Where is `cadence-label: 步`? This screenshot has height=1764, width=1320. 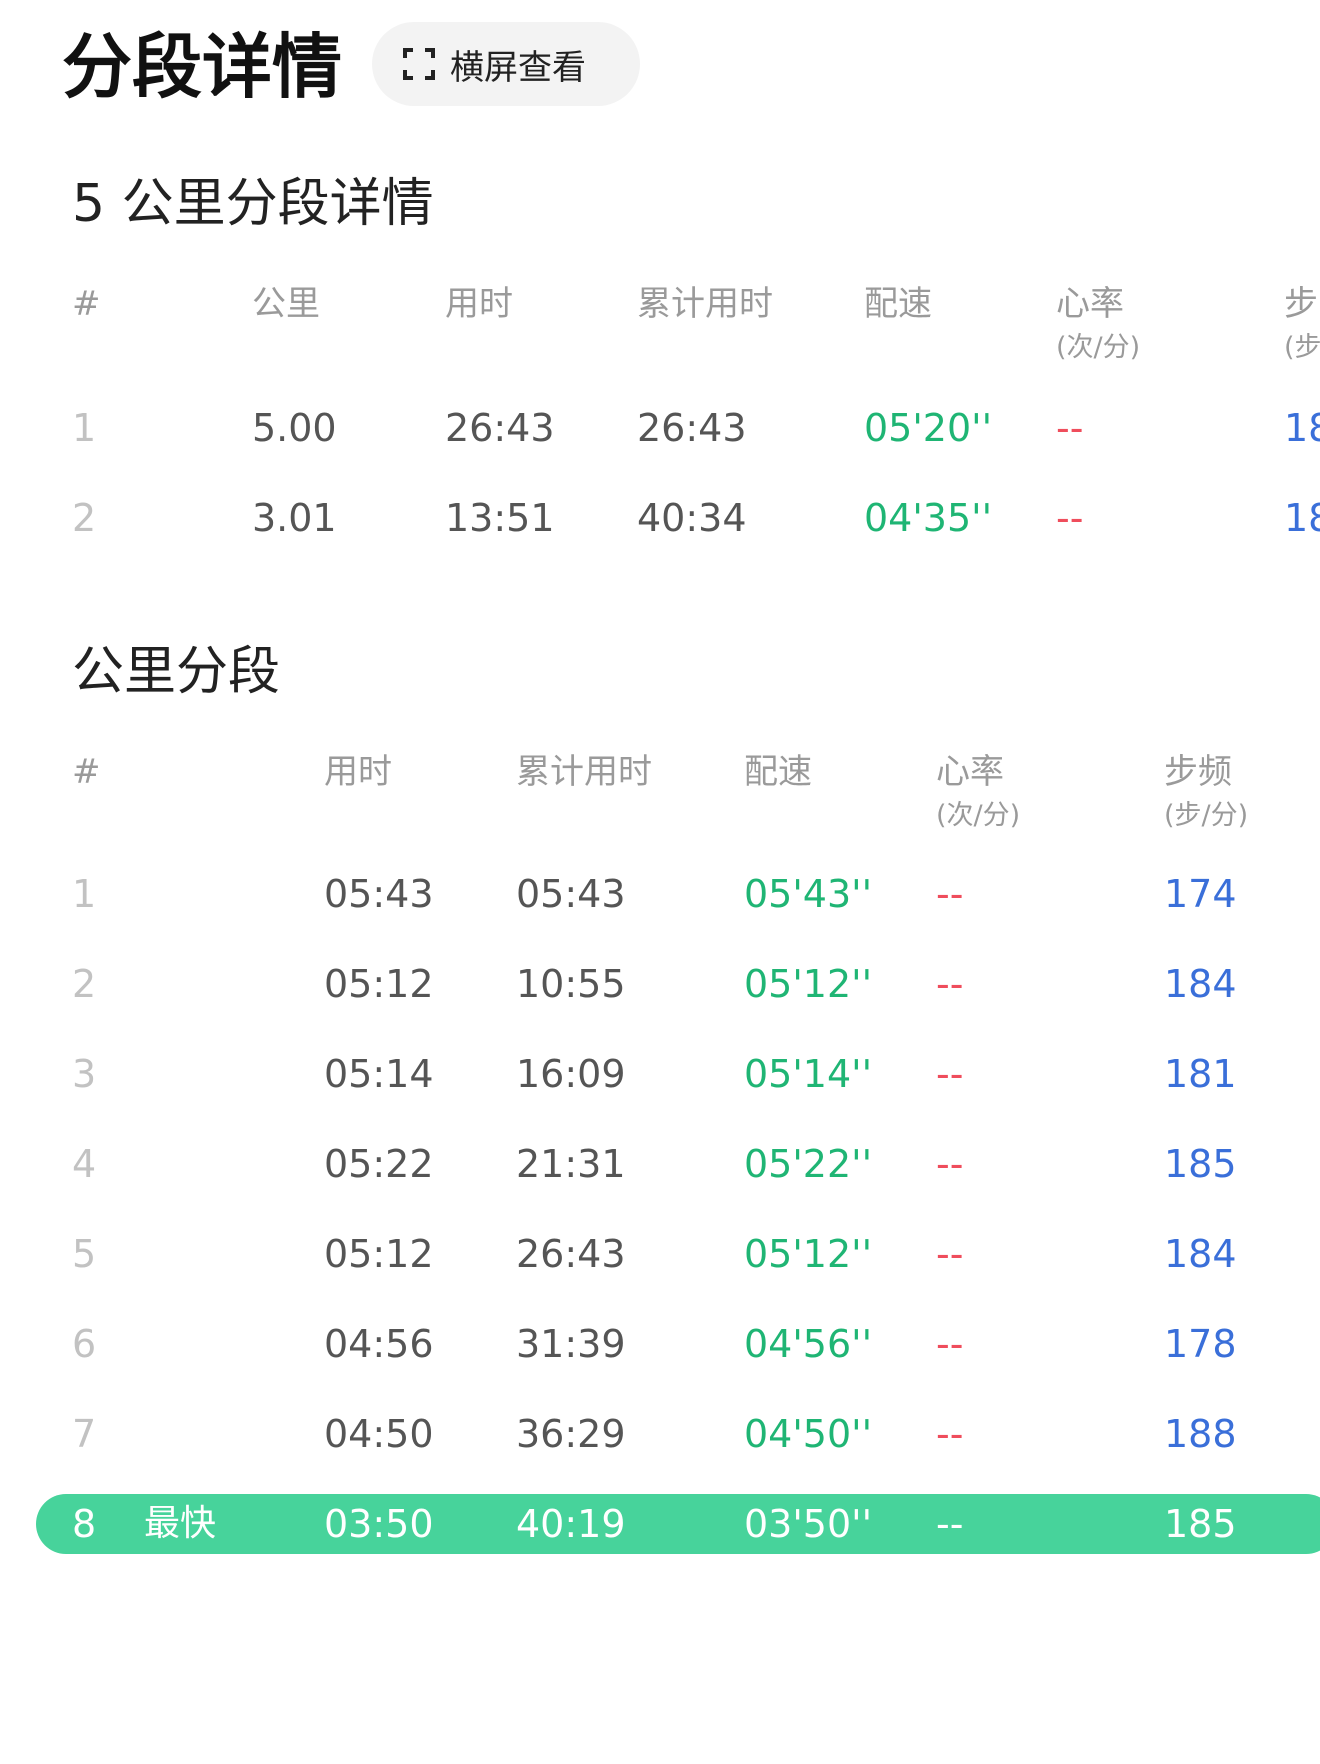
cadence-label: 步 is located at coordinates (1301, 304).